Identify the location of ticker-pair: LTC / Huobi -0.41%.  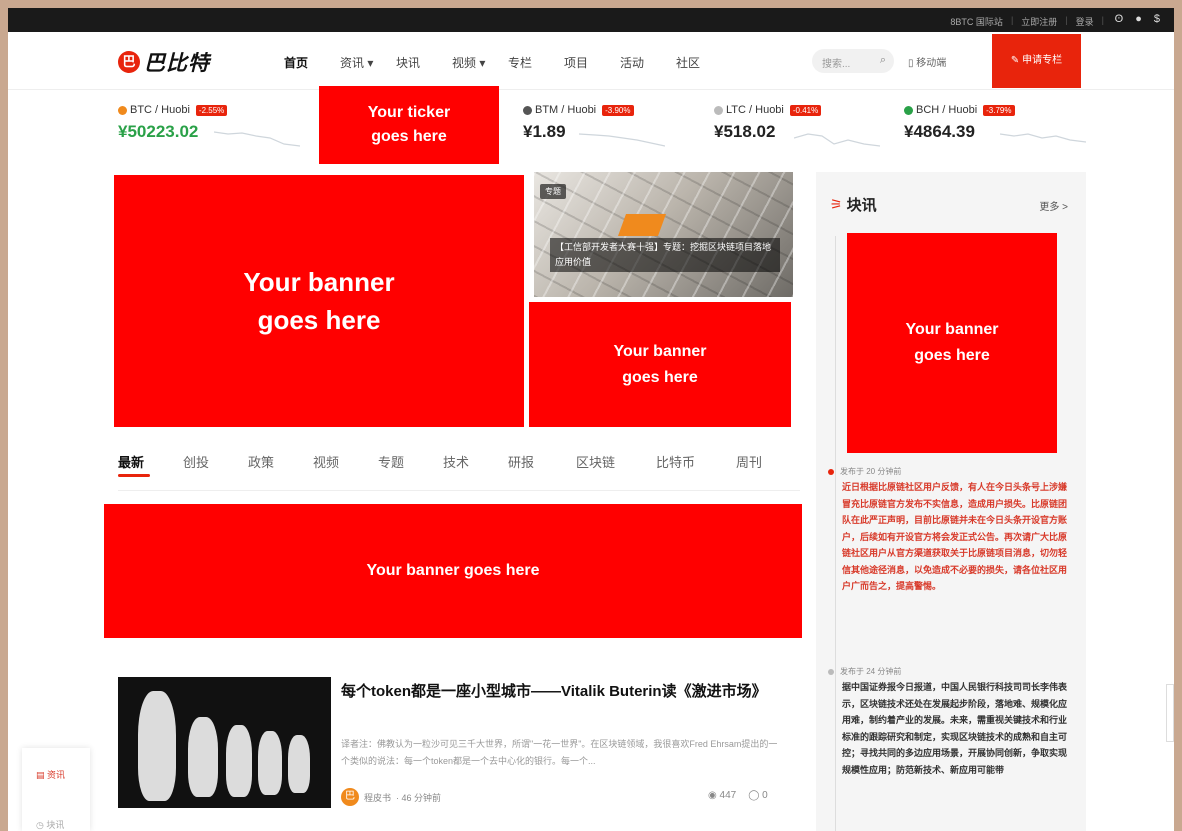
(804, 110).